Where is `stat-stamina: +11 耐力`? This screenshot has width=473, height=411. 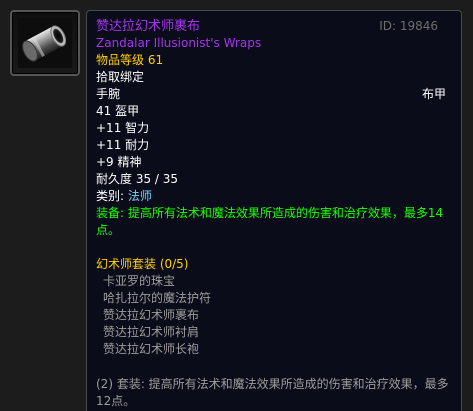
stat-stamina: +11 耐力 is located at coordinates (123, 145).